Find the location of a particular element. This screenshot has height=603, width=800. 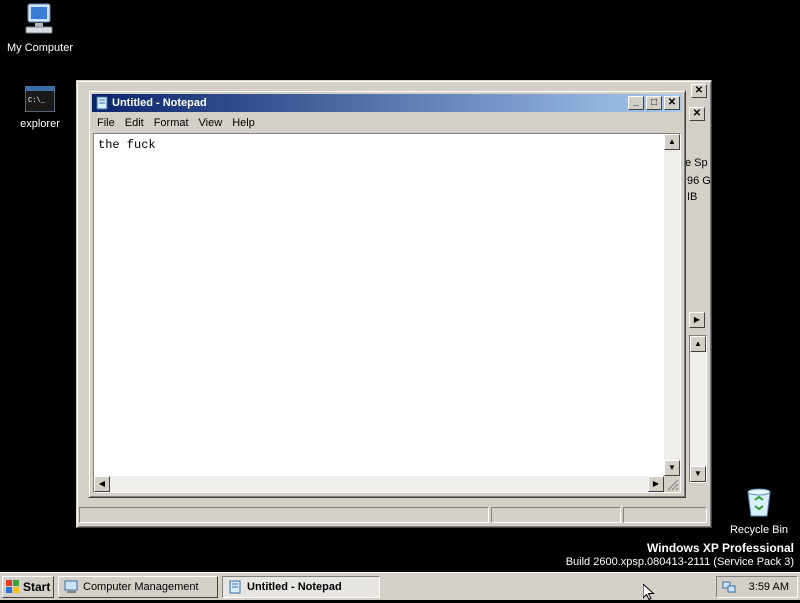

vertical-scrollbar: ▲ ▼ is located at coordinates (672, 305).